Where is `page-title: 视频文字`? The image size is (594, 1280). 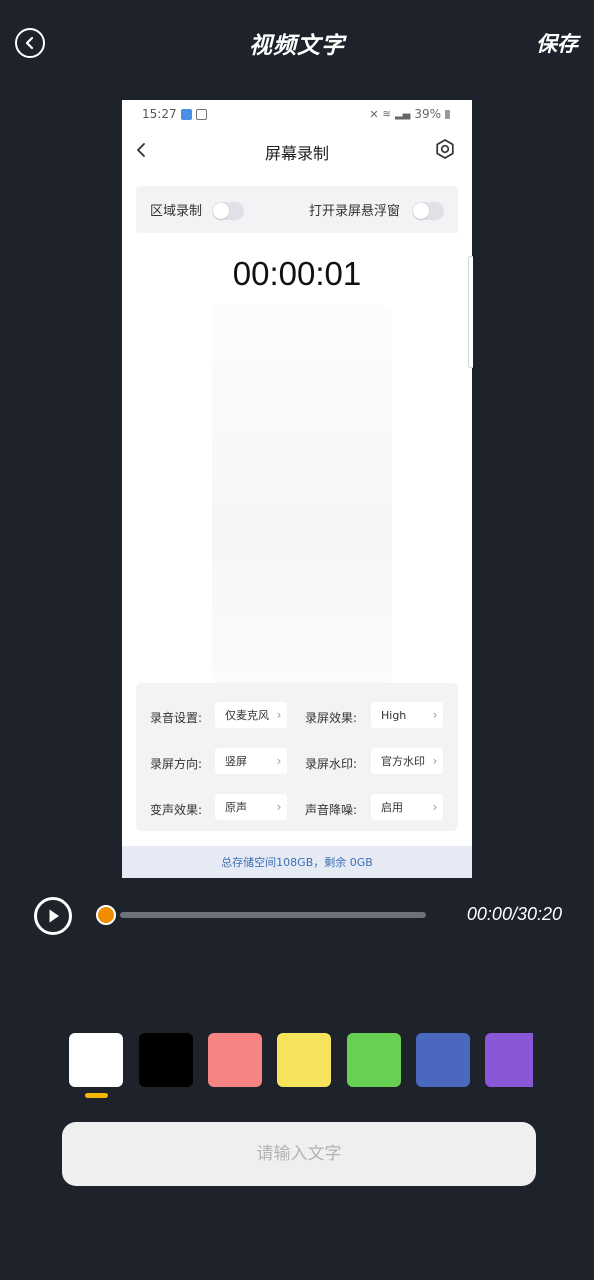
page-title: 视频文字 is located at coordinates (297, 46).